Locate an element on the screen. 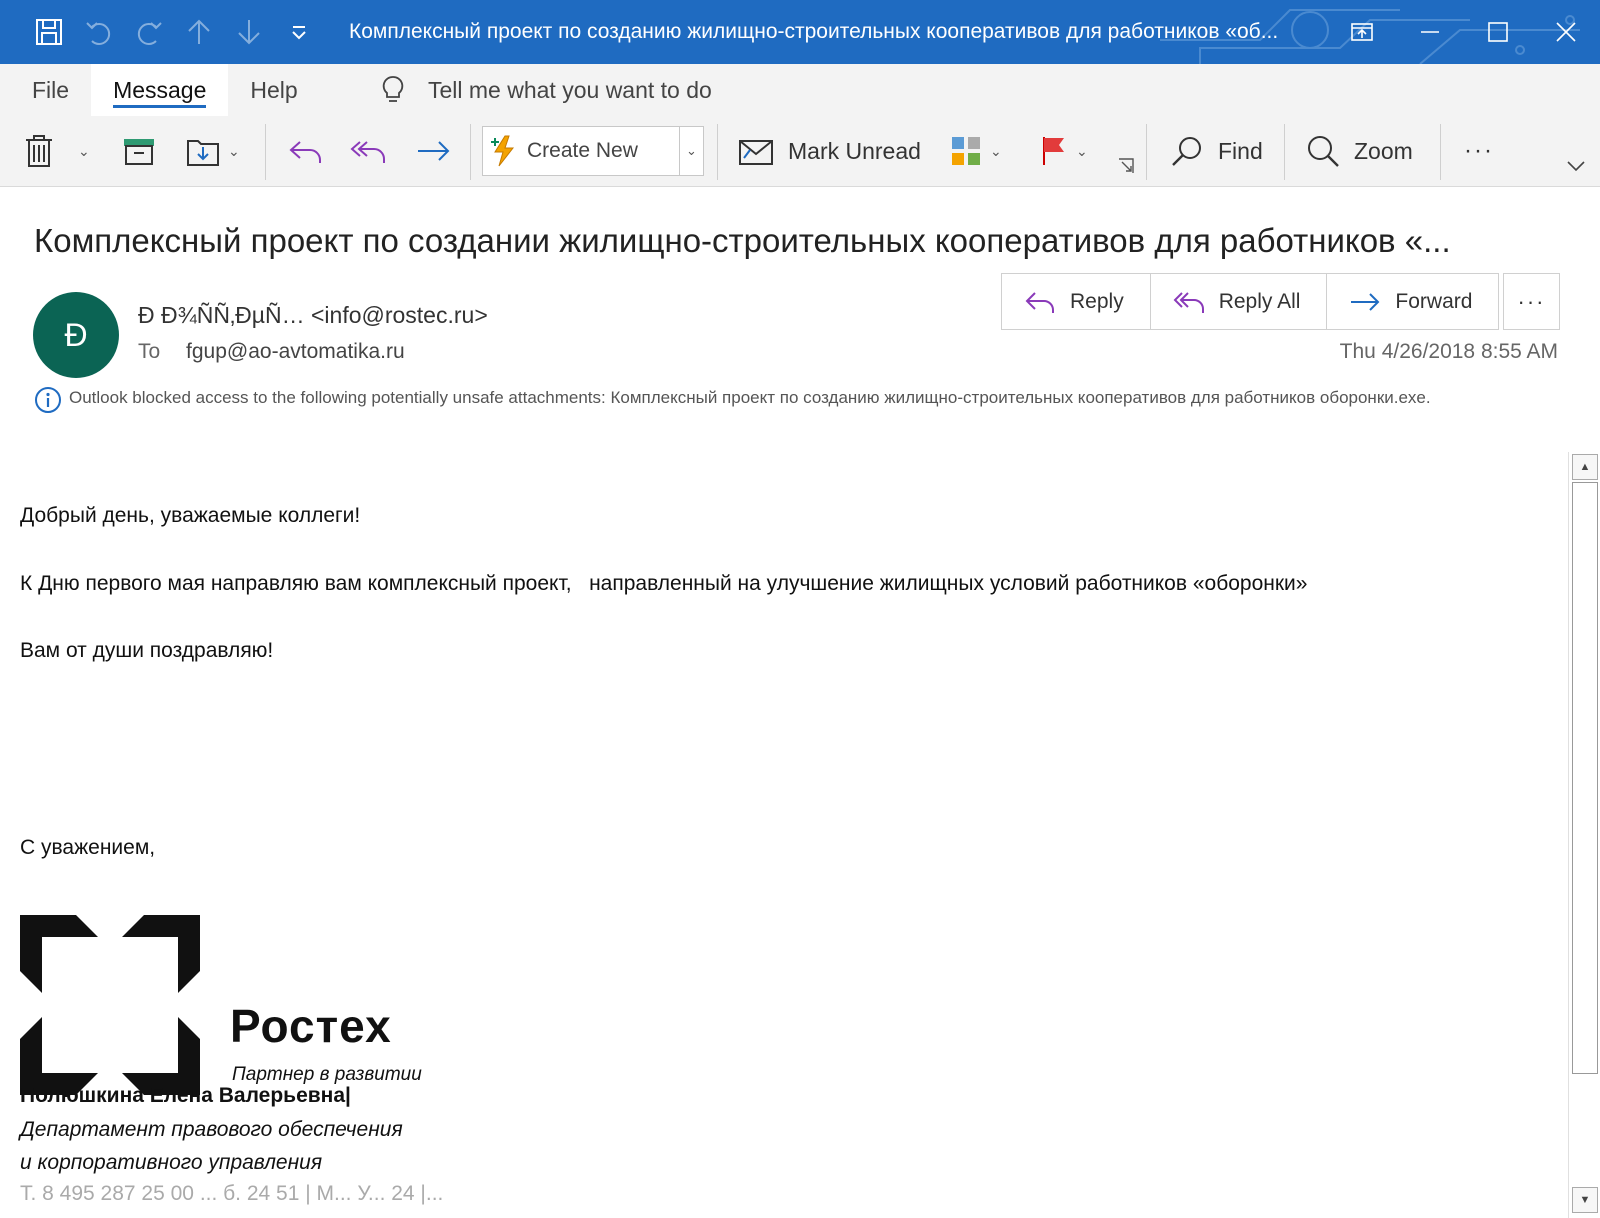 Image resolution: width=1600 pixels, height=1218 pixels. tell-me-label: Tell me what you want to do is located at coordinates (570, 89).